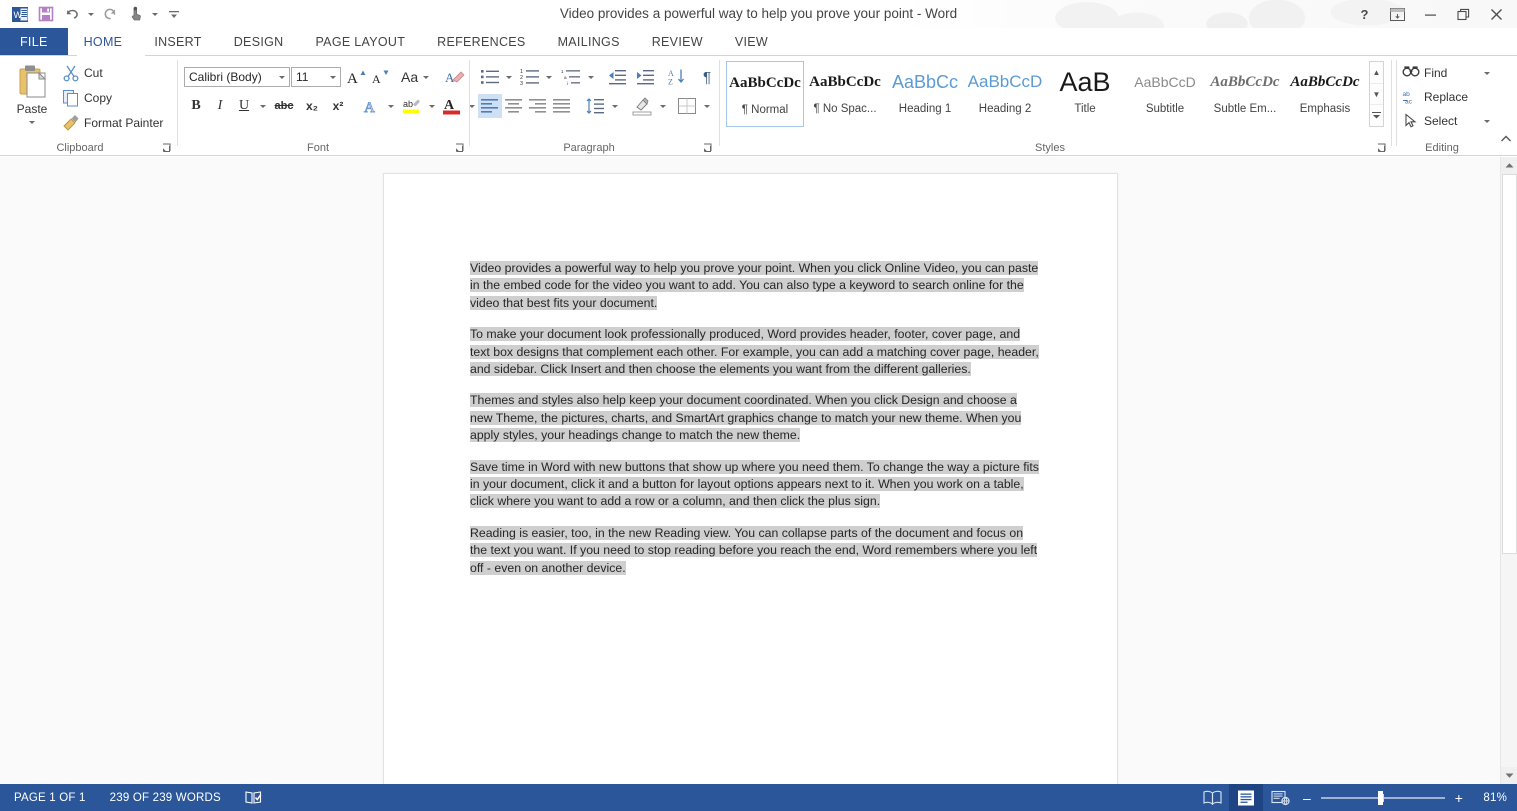  What do you see at coordinates (677, 77) in the screenshot?
I see `sort-button: A Z` at bounding box center [677, 77].